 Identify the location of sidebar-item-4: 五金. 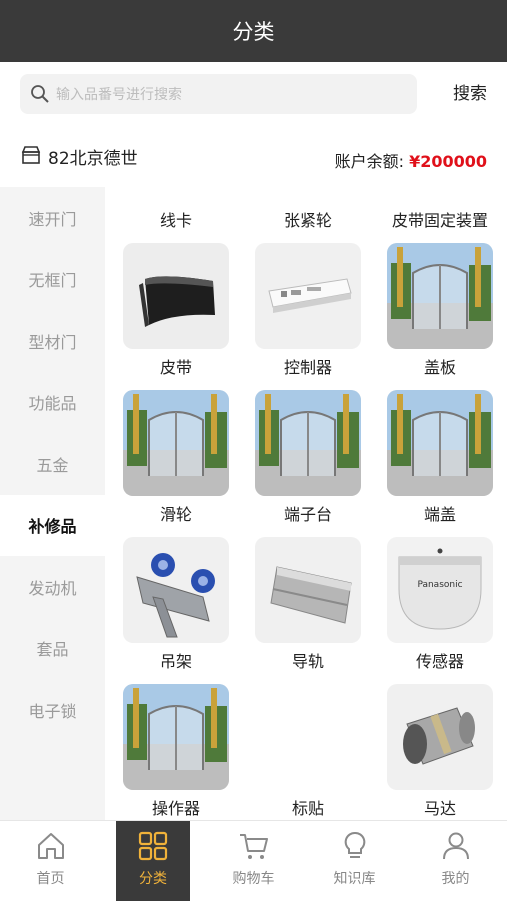
(52, 464).